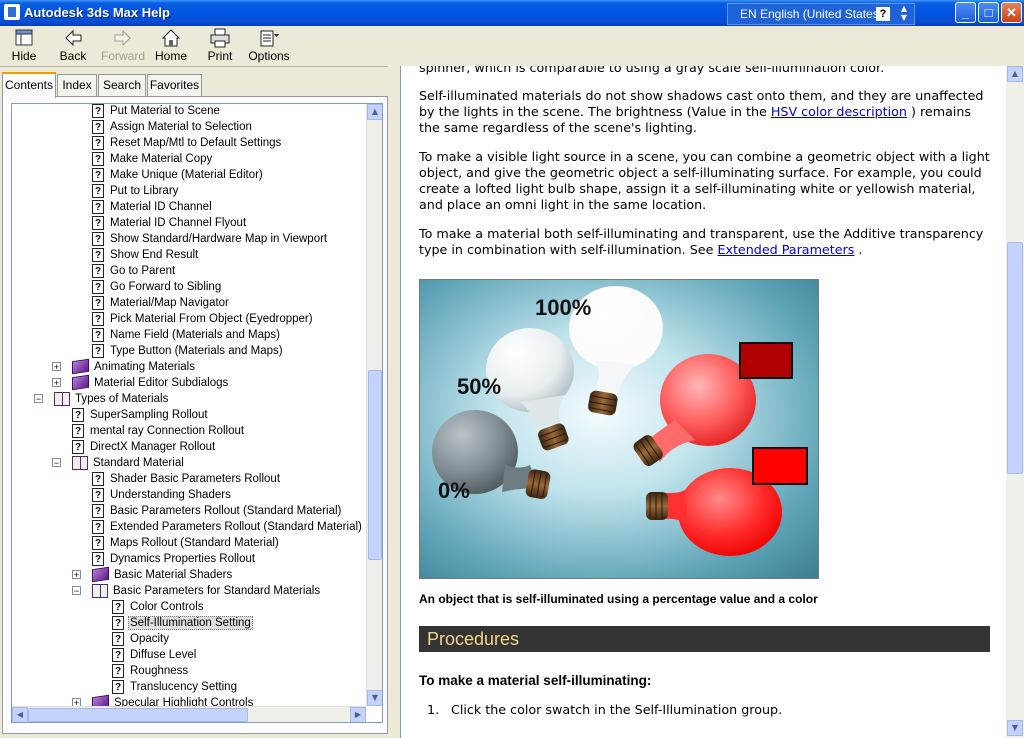 This screenshot has height=738, width=1024. I want to click on close-button: ✕, so click(1011, 12).